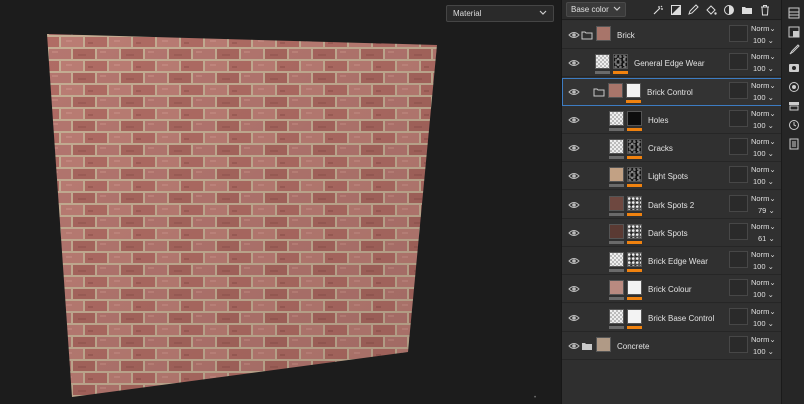  What do you see at coordinates (678, 261) in the screenshot?
I see `layer-name: Brick Edge Wear` at bounding box center [678, 261].